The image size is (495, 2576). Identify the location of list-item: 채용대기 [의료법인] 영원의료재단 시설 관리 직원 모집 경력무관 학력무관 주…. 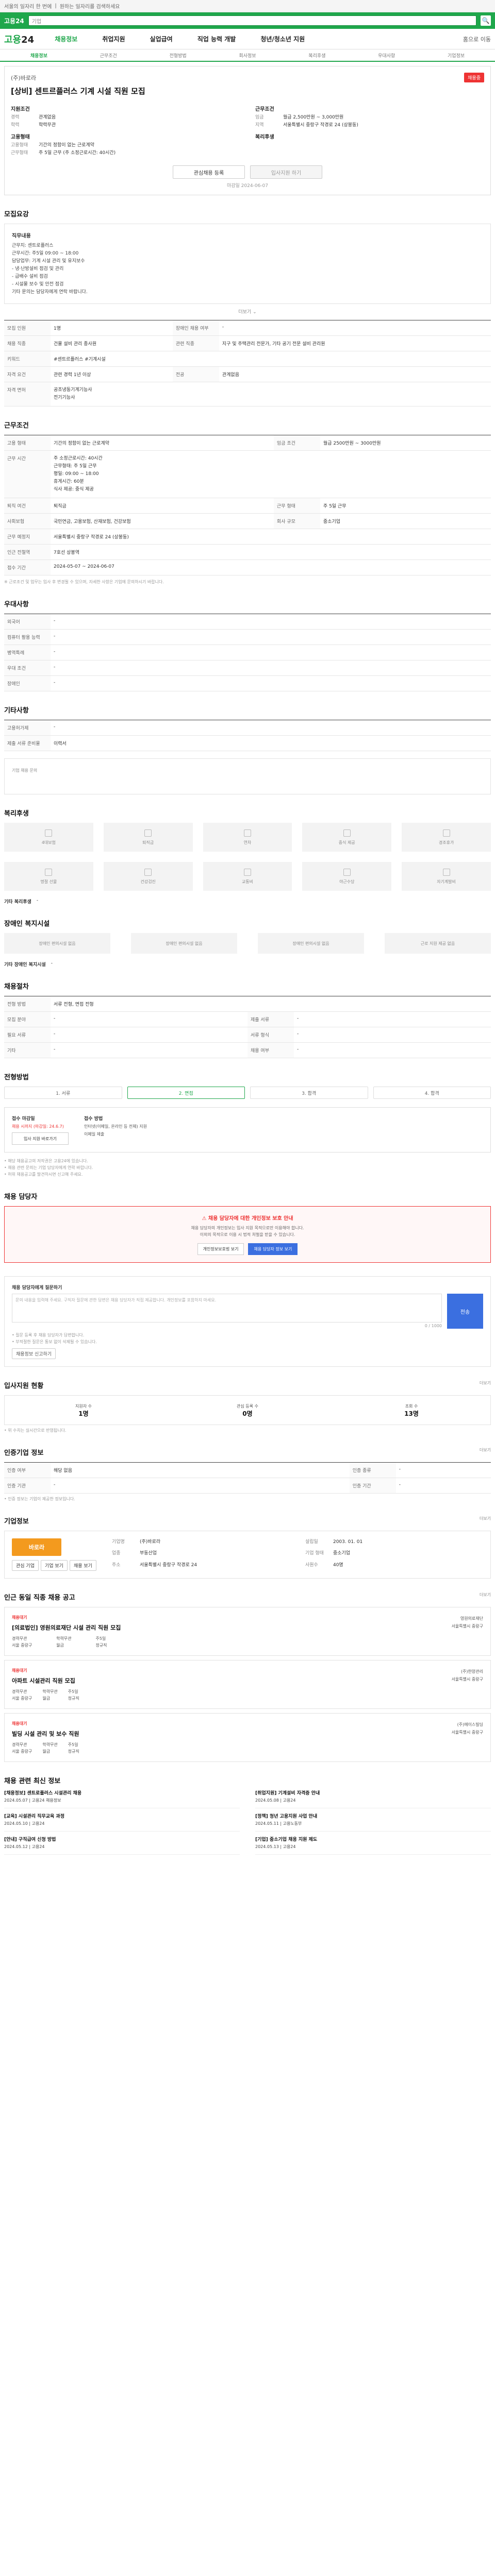
(247, 1631).